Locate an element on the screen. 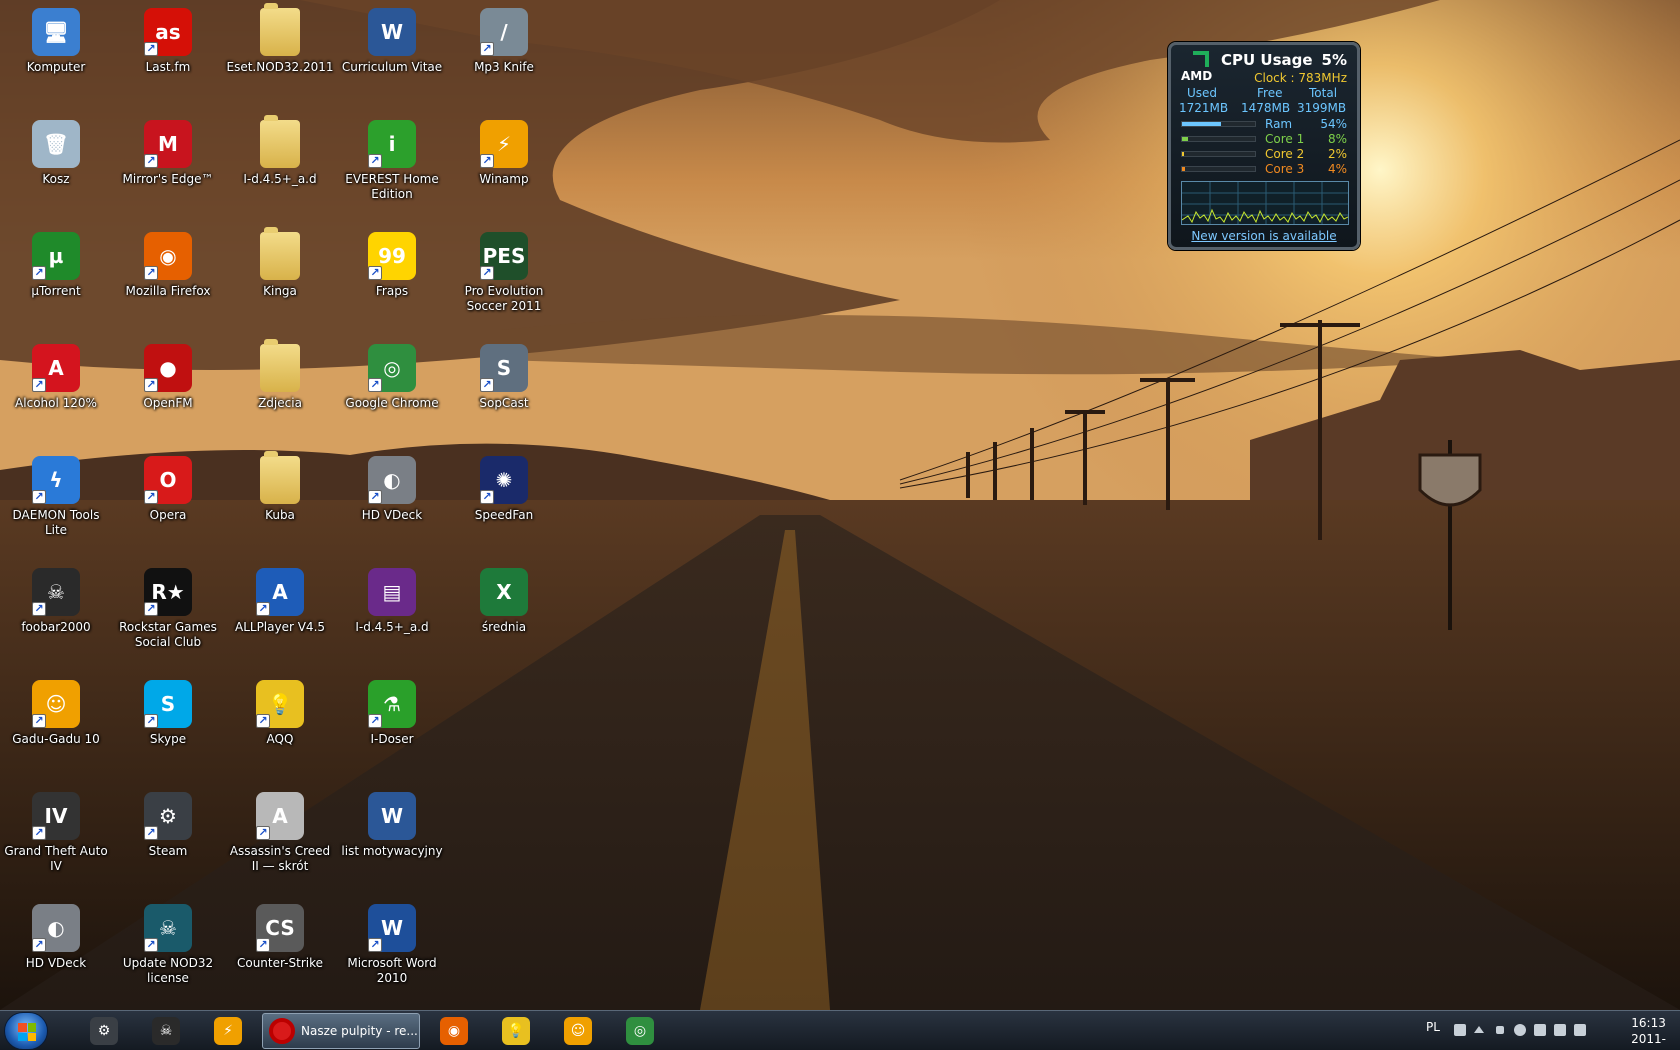  desktop-icon: / ↗ Mp3 Knife is located at coordinates (504, 38).